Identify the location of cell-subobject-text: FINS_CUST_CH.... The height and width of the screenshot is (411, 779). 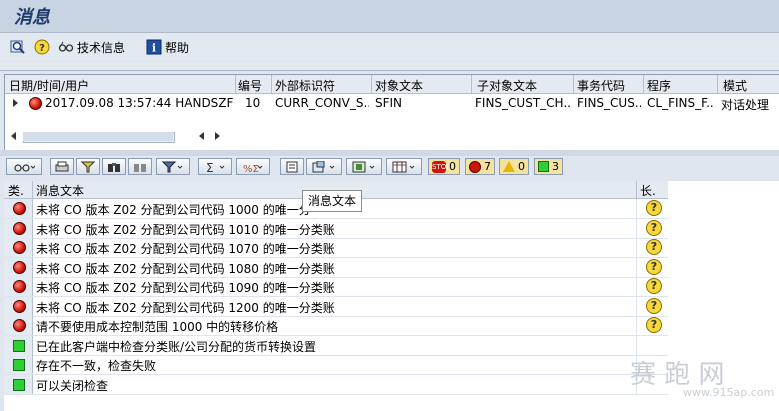
(523, 103).